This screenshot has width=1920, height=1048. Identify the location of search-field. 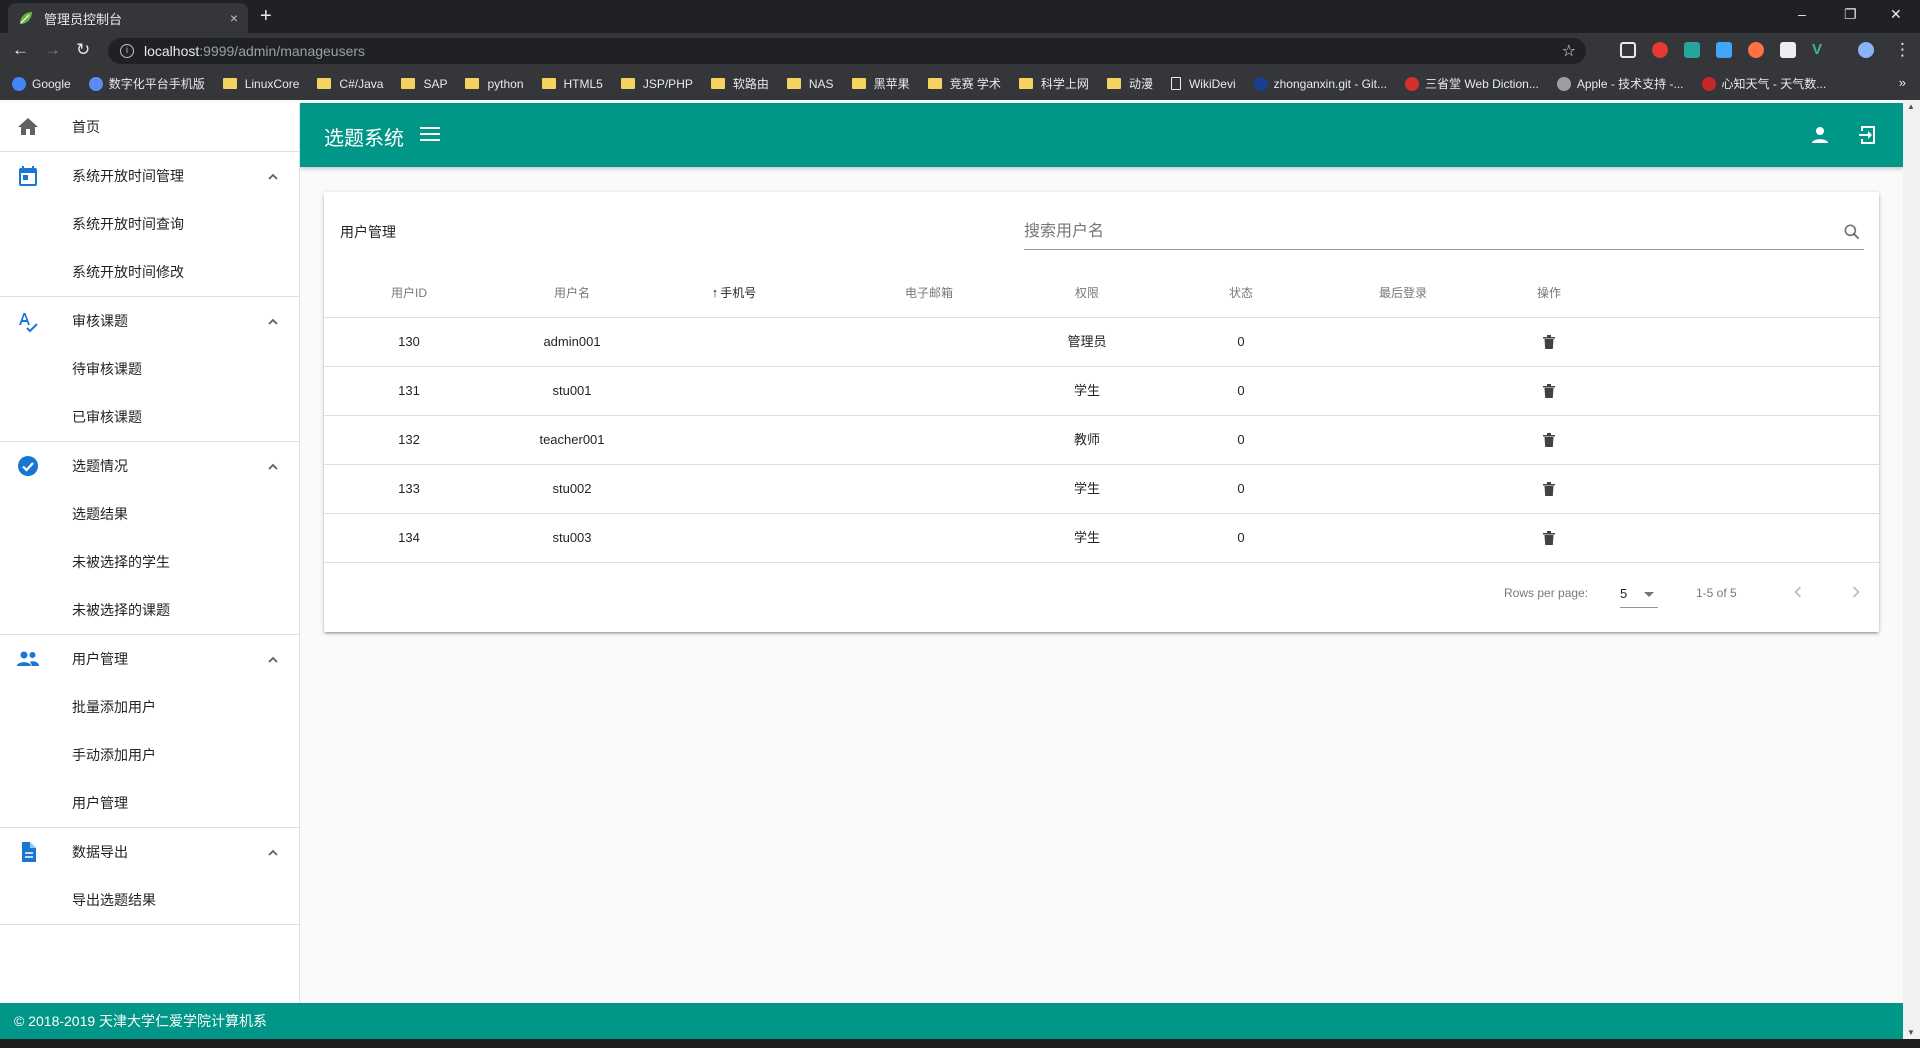
(1444, 233).